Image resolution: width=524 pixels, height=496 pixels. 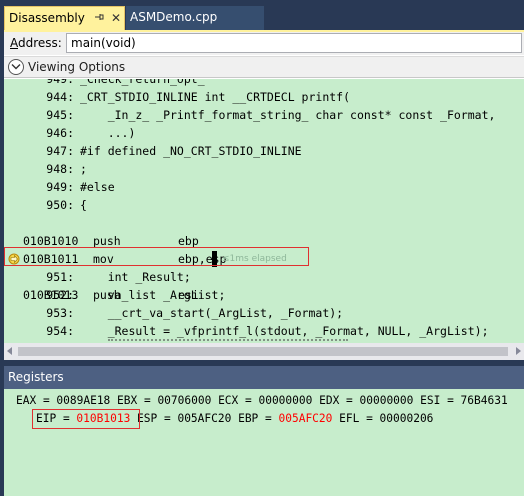 I want to click on horizontal-scrollbar, so click(x=264, y=351).